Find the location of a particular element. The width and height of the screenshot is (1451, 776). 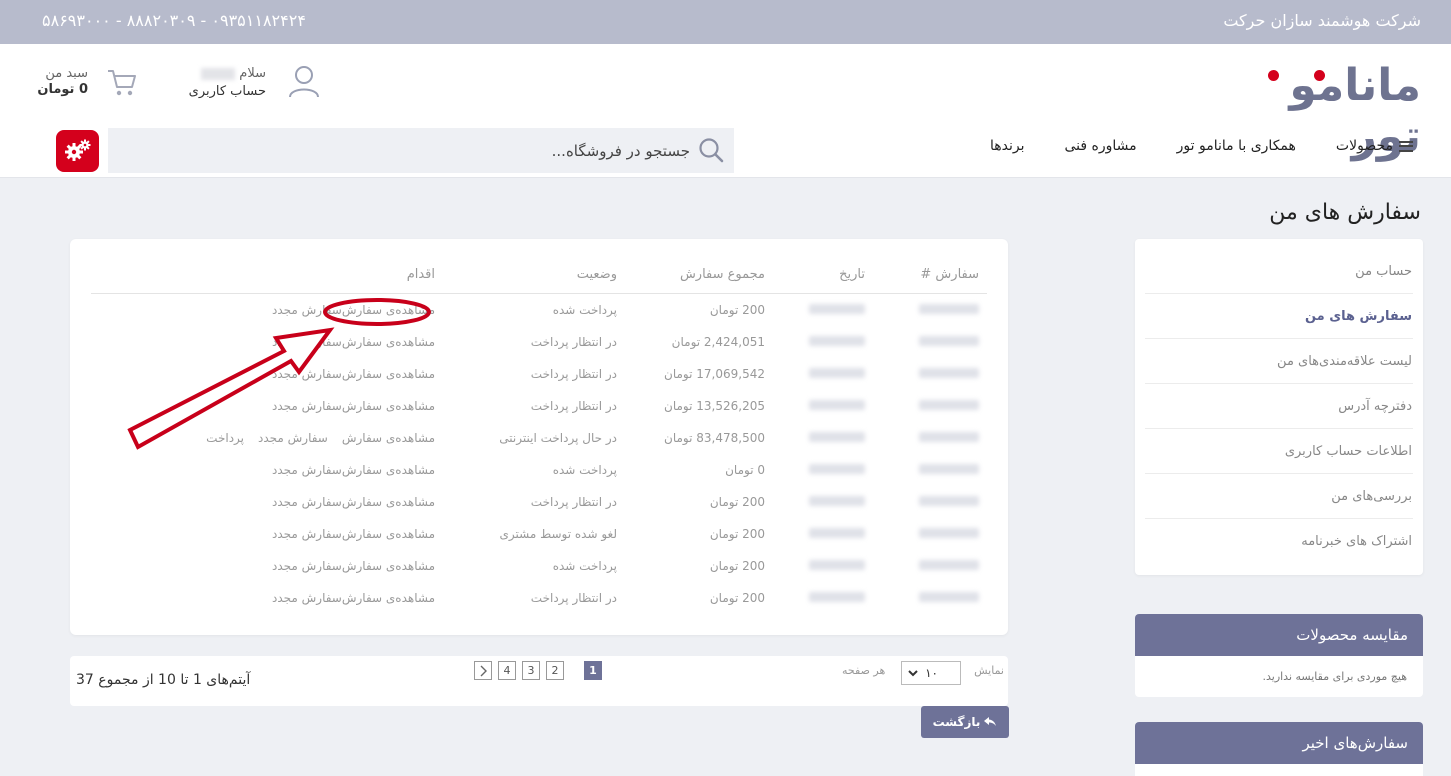

compare-panel-body: هیچ موردی برای مقایسه ندارید. is located at coordinates (1334, 676).